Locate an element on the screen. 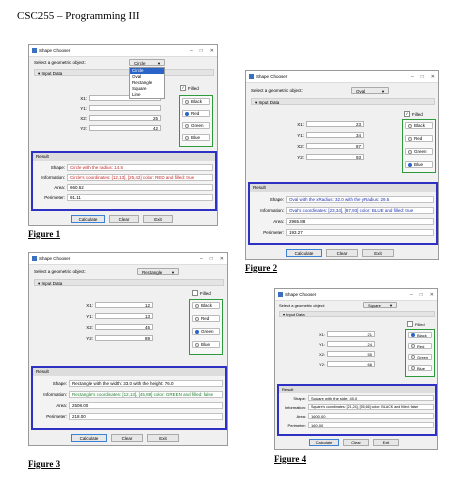 This screenshot has height=477, width=474. y2-input: 89 is located at coordinates (124, 338).